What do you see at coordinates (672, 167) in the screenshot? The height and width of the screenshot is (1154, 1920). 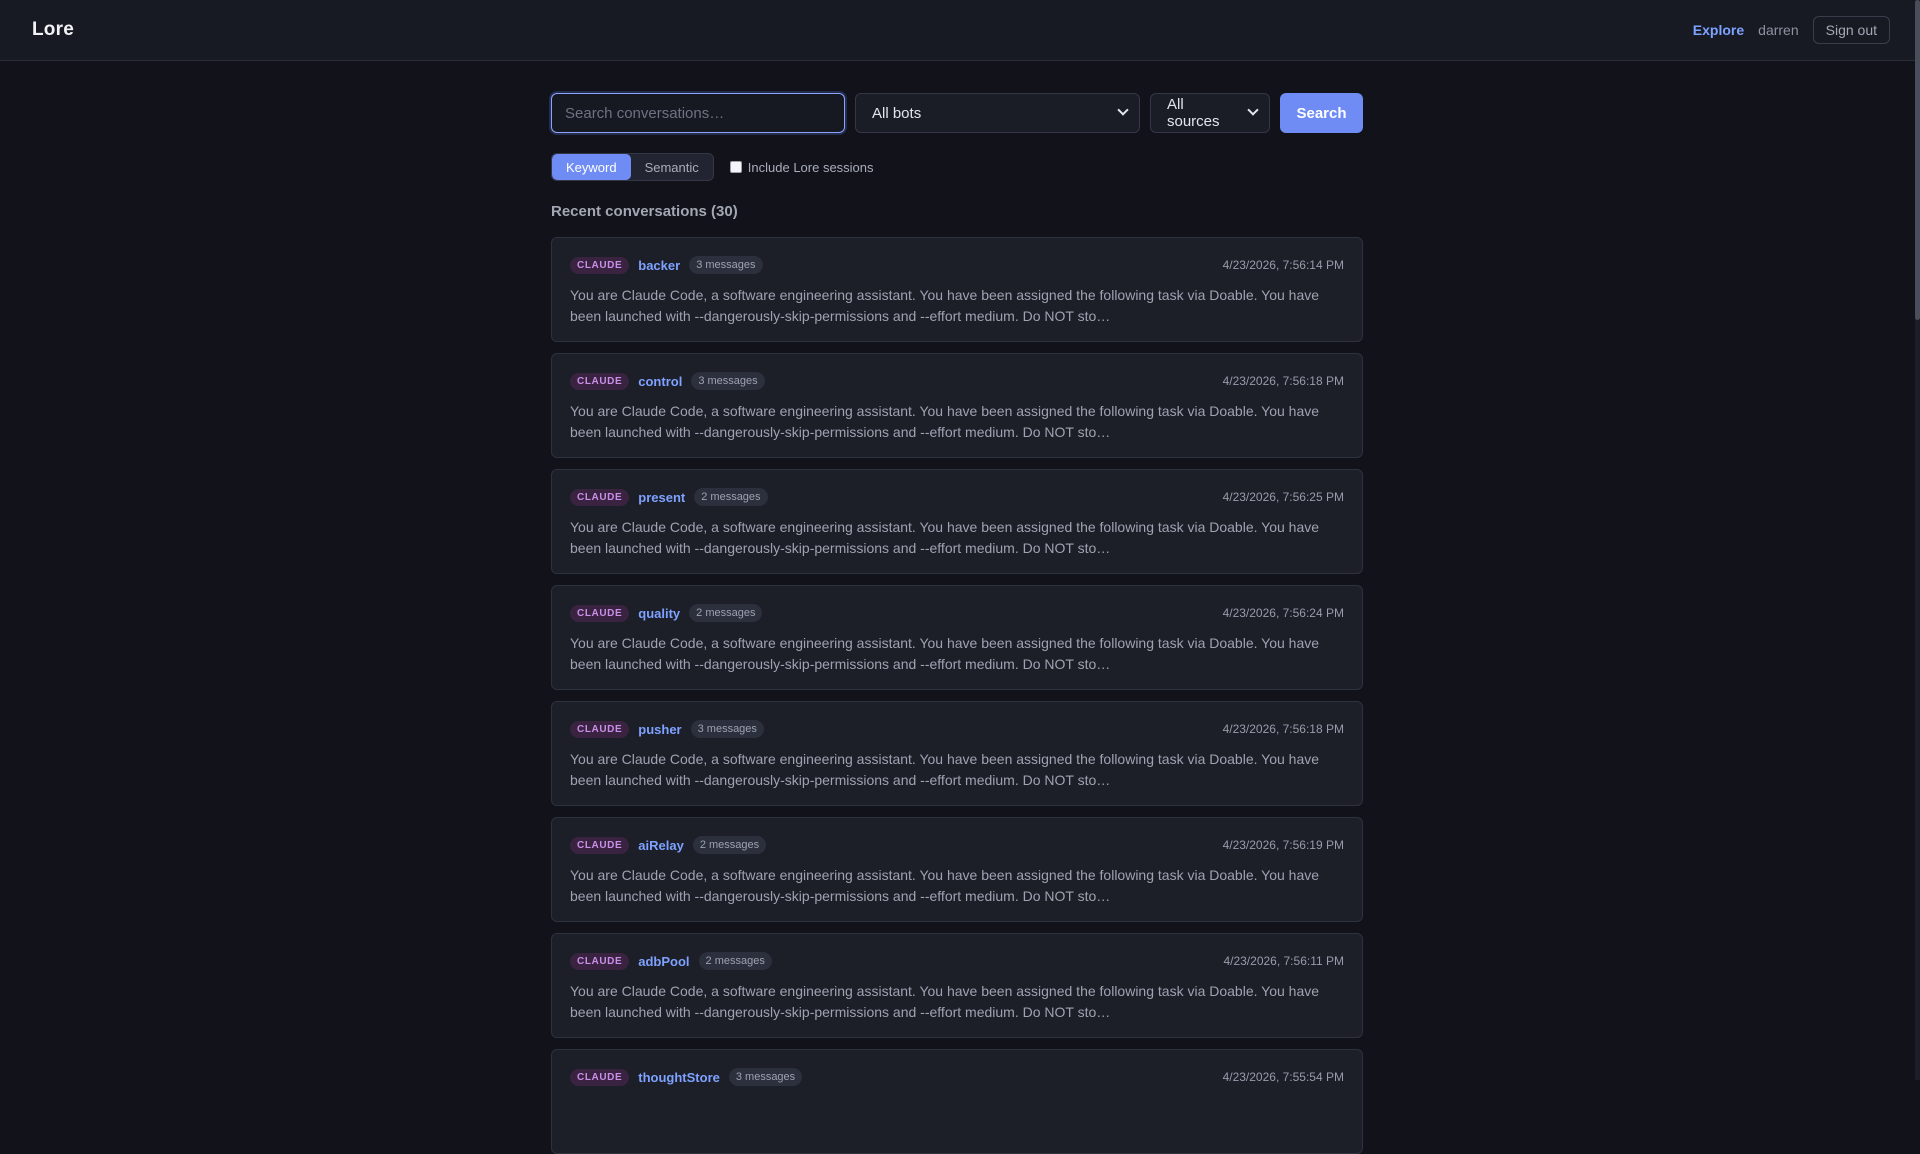 I see `mode-semantic-button: Semantic` at bounding box center [672, 167].